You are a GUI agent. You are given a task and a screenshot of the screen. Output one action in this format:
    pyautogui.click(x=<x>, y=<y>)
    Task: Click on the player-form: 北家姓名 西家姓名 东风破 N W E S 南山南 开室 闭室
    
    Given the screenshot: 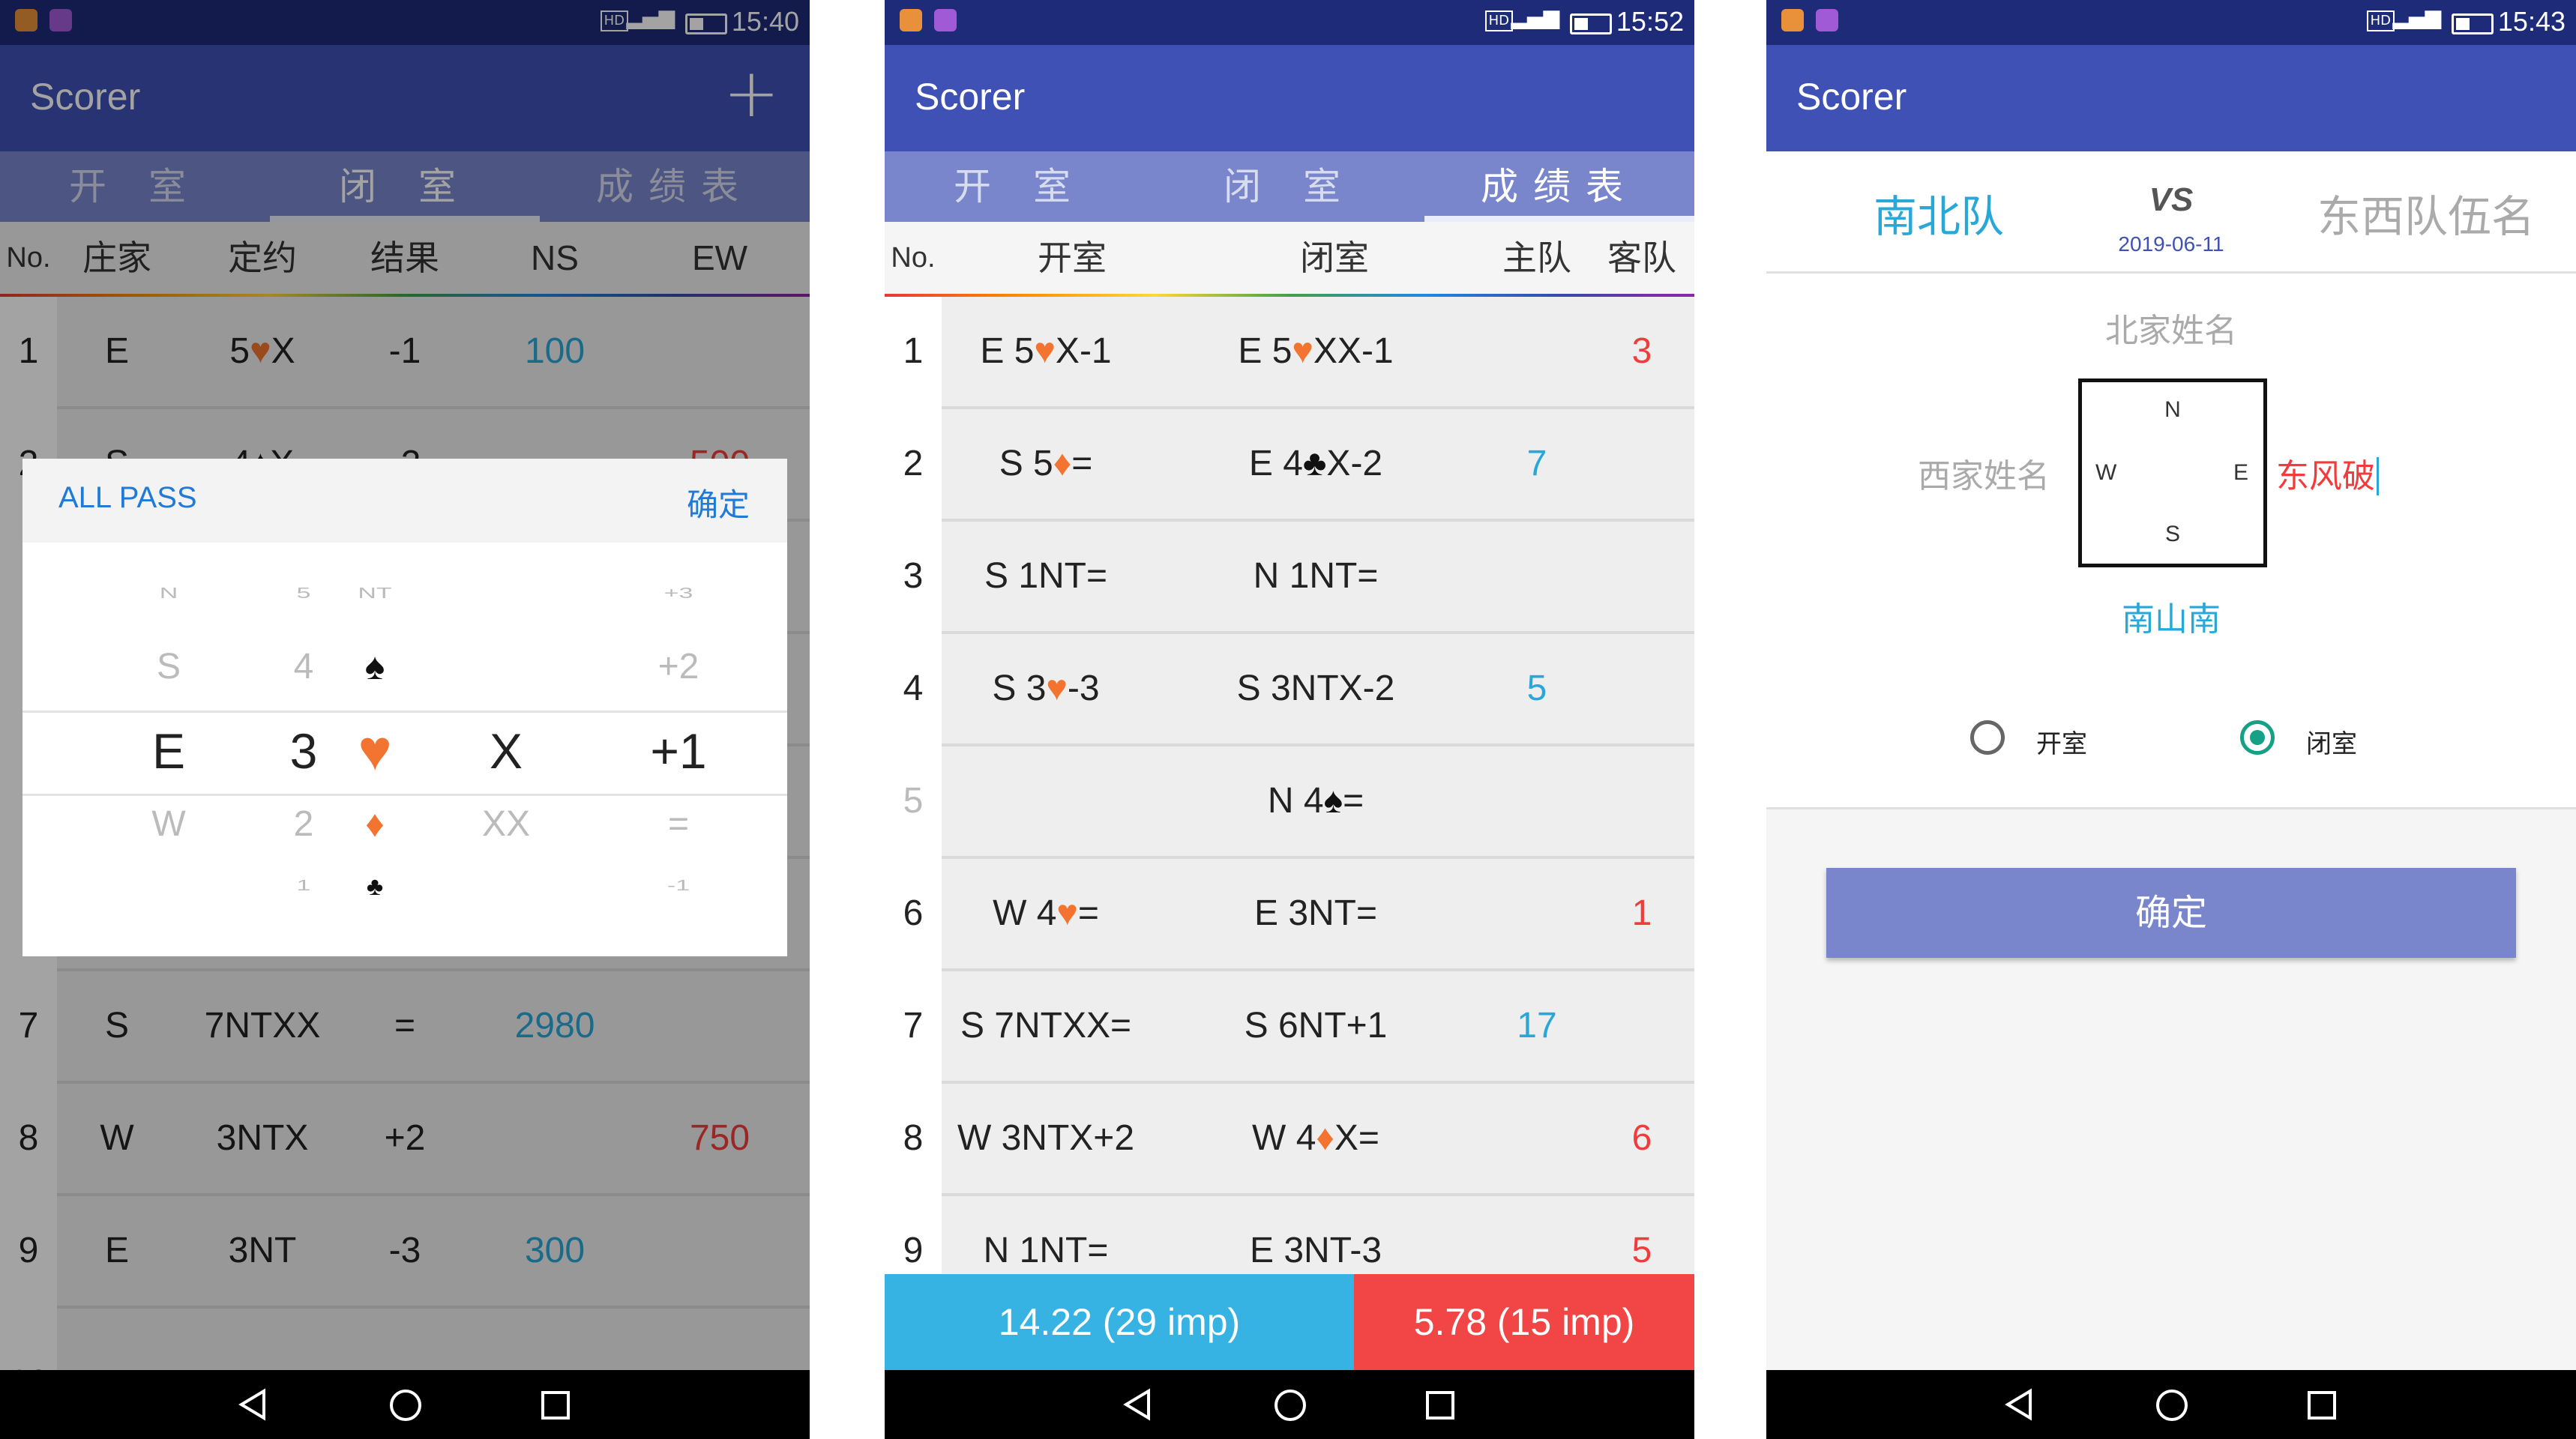 What is the action you would take?
    pyautogui.click(x=2171, y=541)
    